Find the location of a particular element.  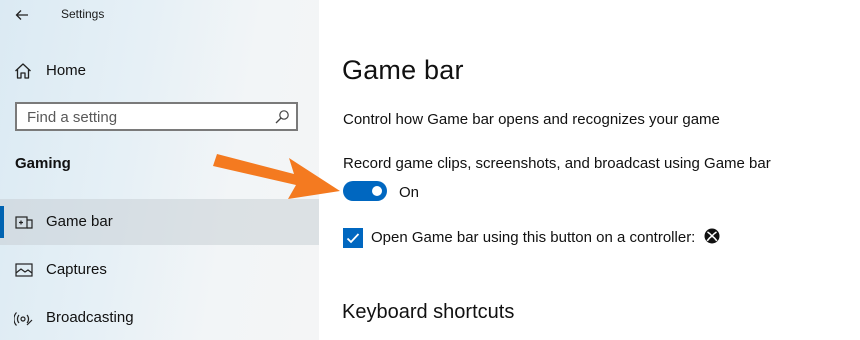

keyboard-shortcuts-heading: Keyboard shortcuts is located at coordinates (428, 312).